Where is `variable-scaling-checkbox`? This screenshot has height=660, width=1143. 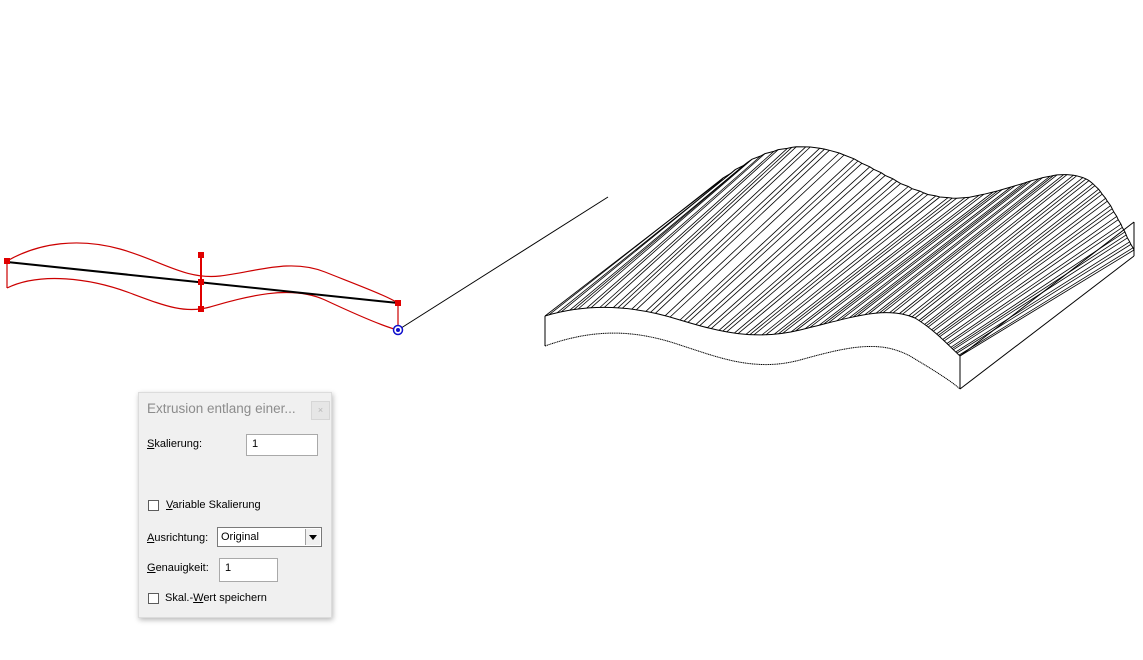 variable-scaling-checkbox is located at coordinates (153, 505).